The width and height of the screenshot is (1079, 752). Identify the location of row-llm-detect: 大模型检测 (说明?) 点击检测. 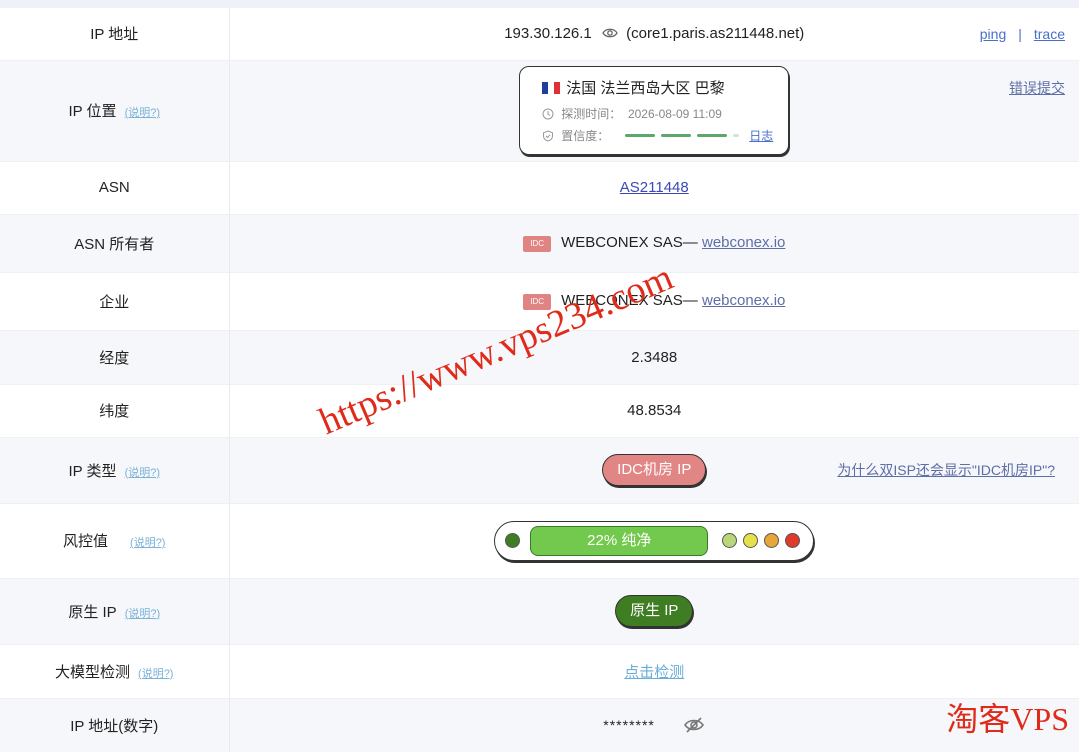
(539, 671).